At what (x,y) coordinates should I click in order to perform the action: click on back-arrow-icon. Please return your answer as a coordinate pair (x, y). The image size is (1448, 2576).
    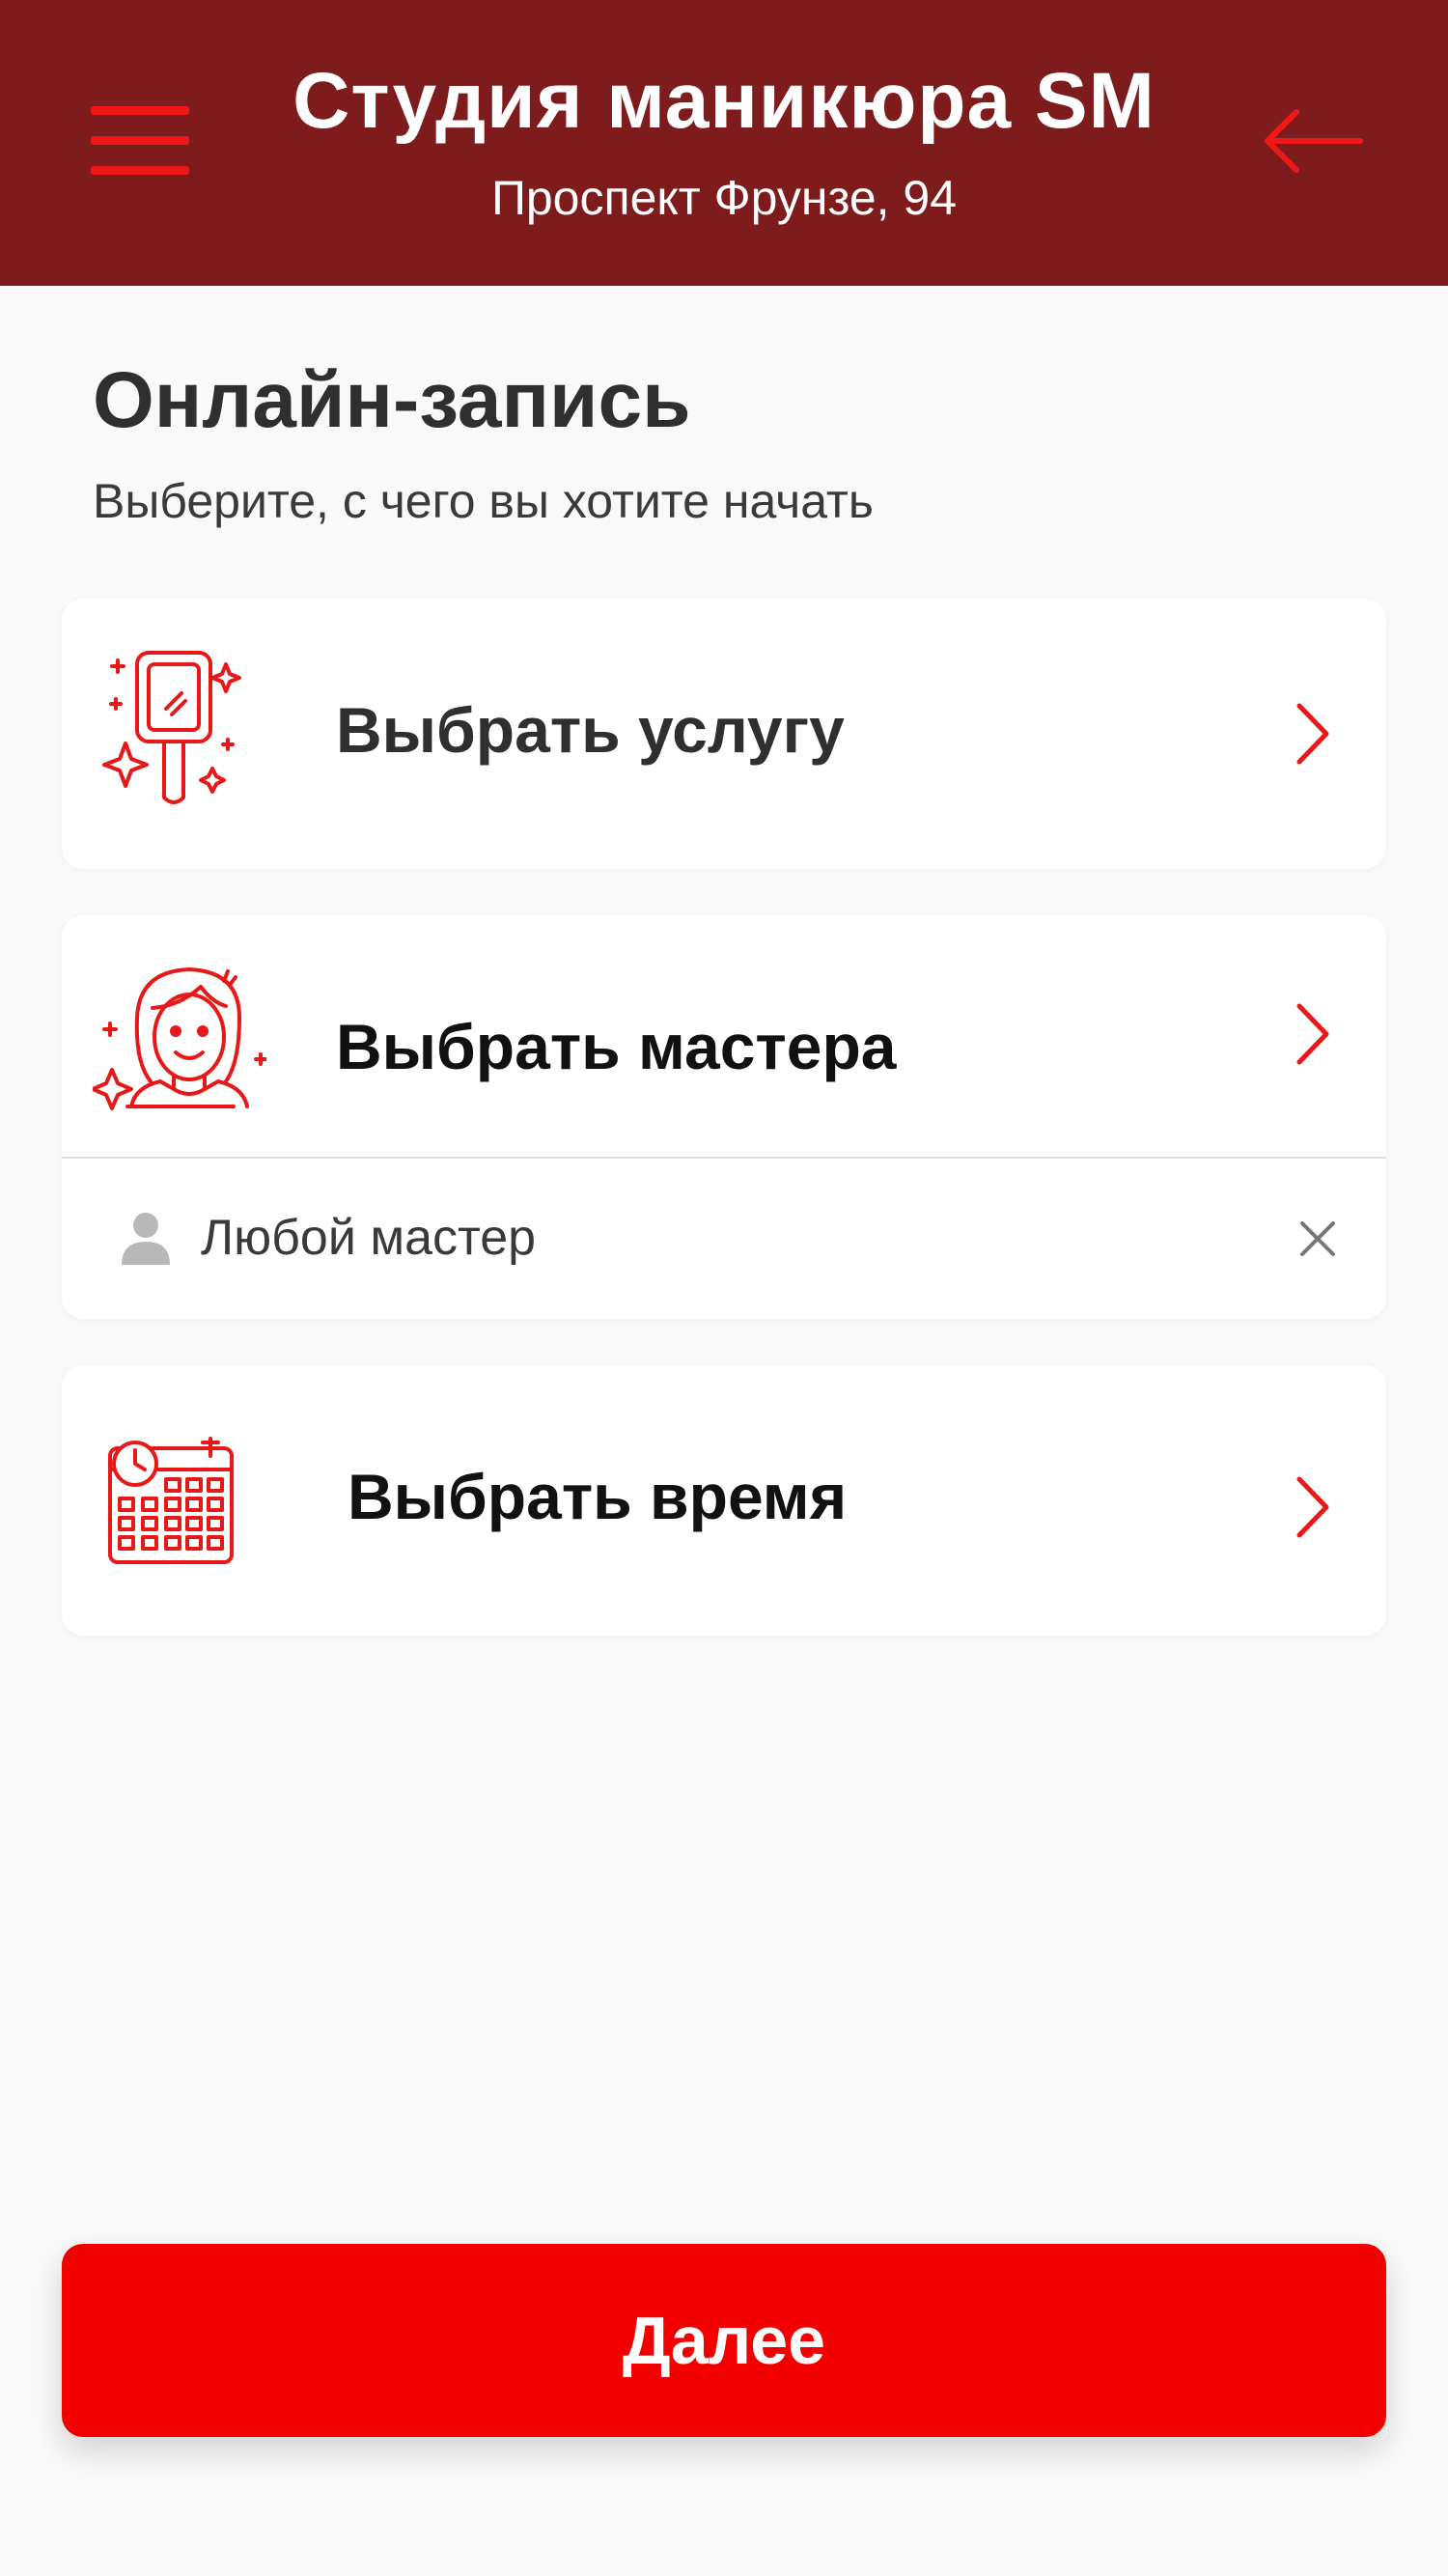
    Looking at the image, I should click on (1313, 141).